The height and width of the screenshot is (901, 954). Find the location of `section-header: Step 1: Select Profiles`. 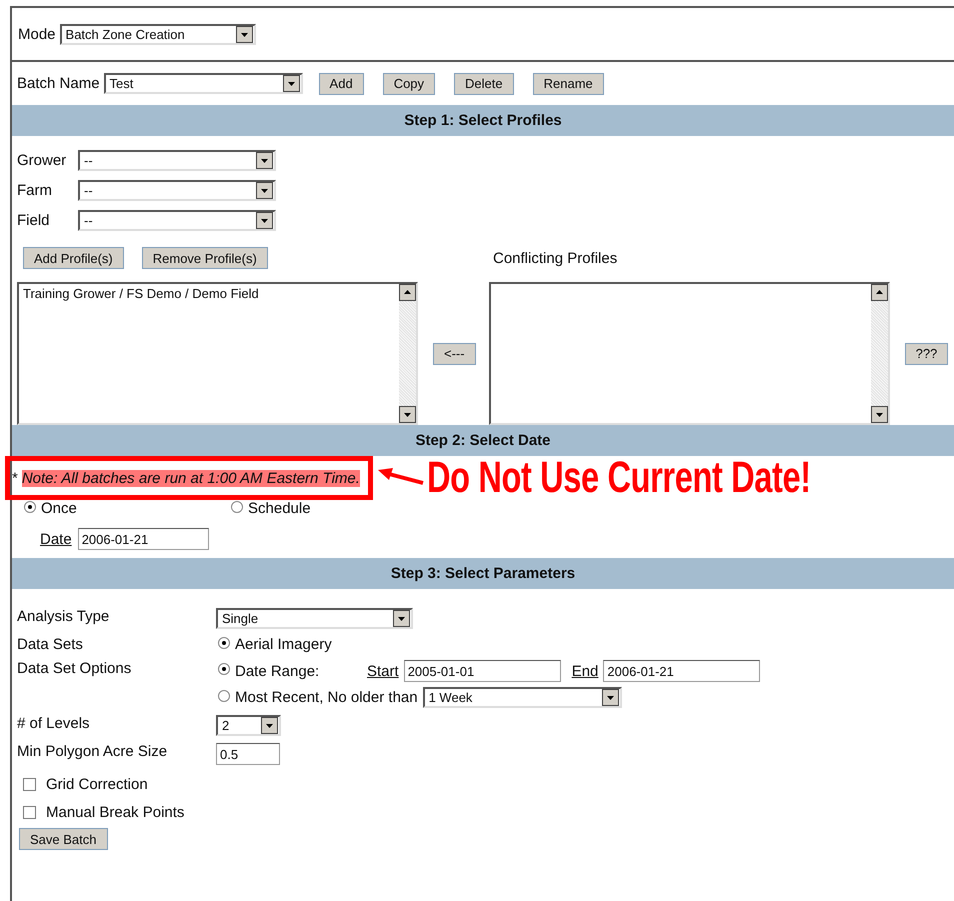

section-header: Step 1: Select Profiles is located at coordinates (483, 120).